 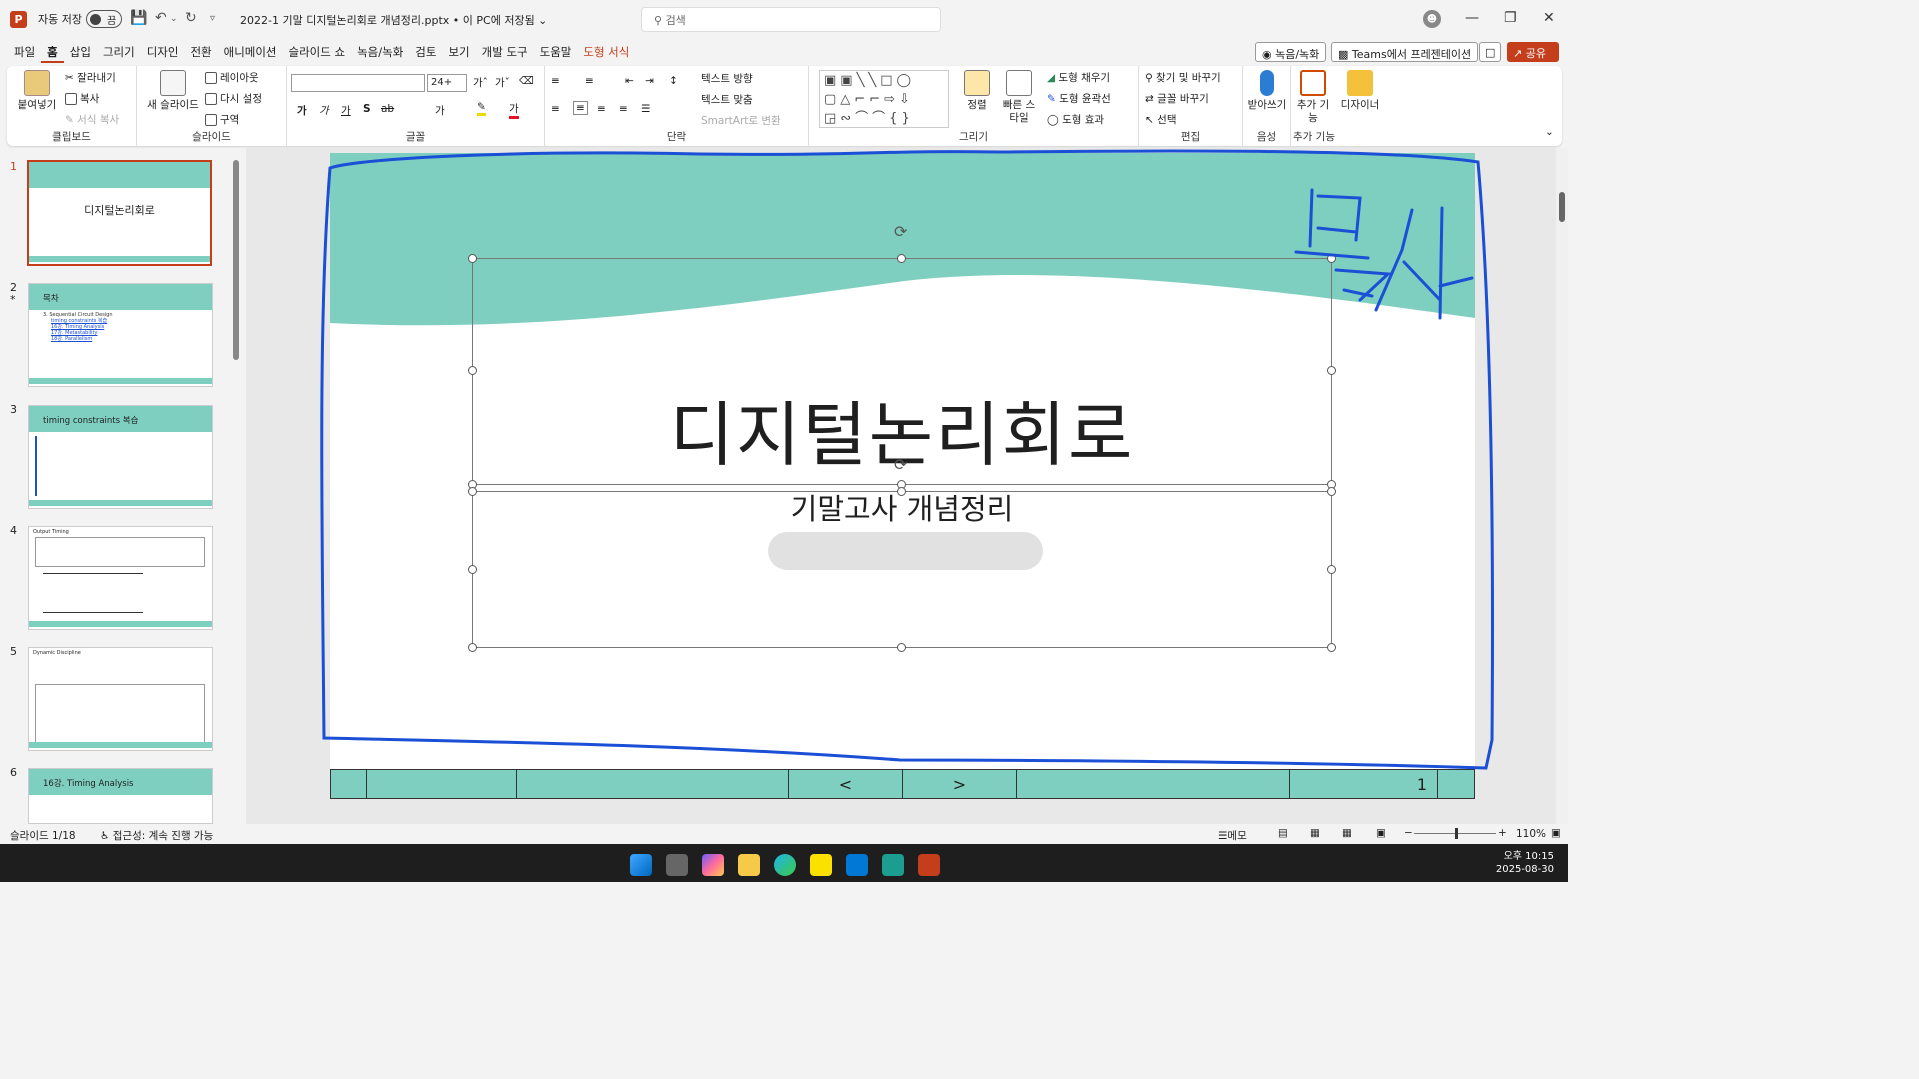 What do you see at coordinates (1381, 833) in the screenshot?
I see `slideshow-icon: ▣` at bounding box center [1381, 833].